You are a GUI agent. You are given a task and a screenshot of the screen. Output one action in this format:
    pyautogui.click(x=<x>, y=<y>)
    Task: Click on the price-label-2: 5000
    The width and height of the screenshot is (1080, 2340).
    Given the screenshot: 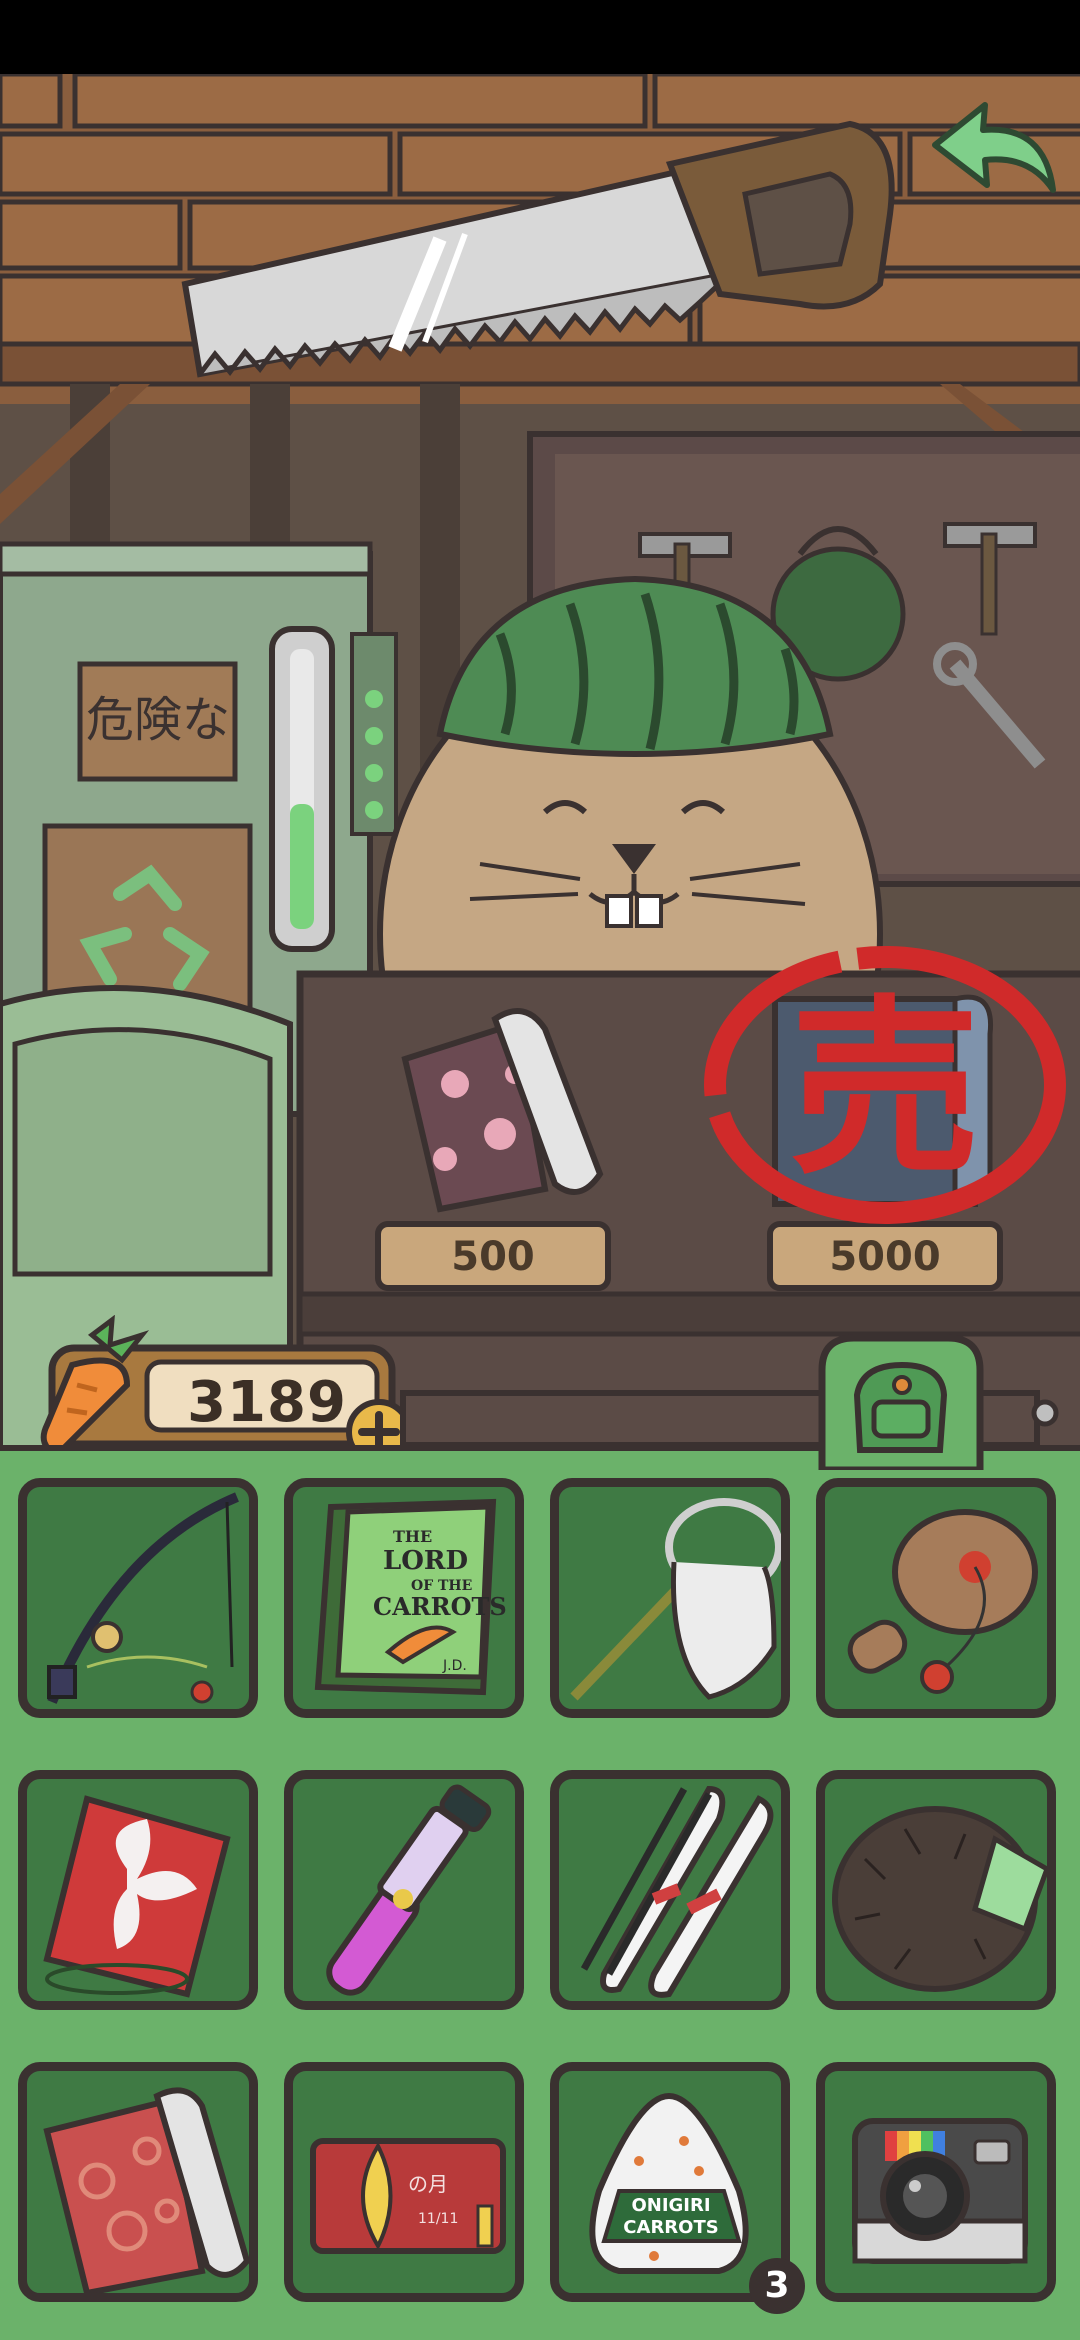 What is the action you would take?
    pyautogui.click(x=885, y=1257)
    